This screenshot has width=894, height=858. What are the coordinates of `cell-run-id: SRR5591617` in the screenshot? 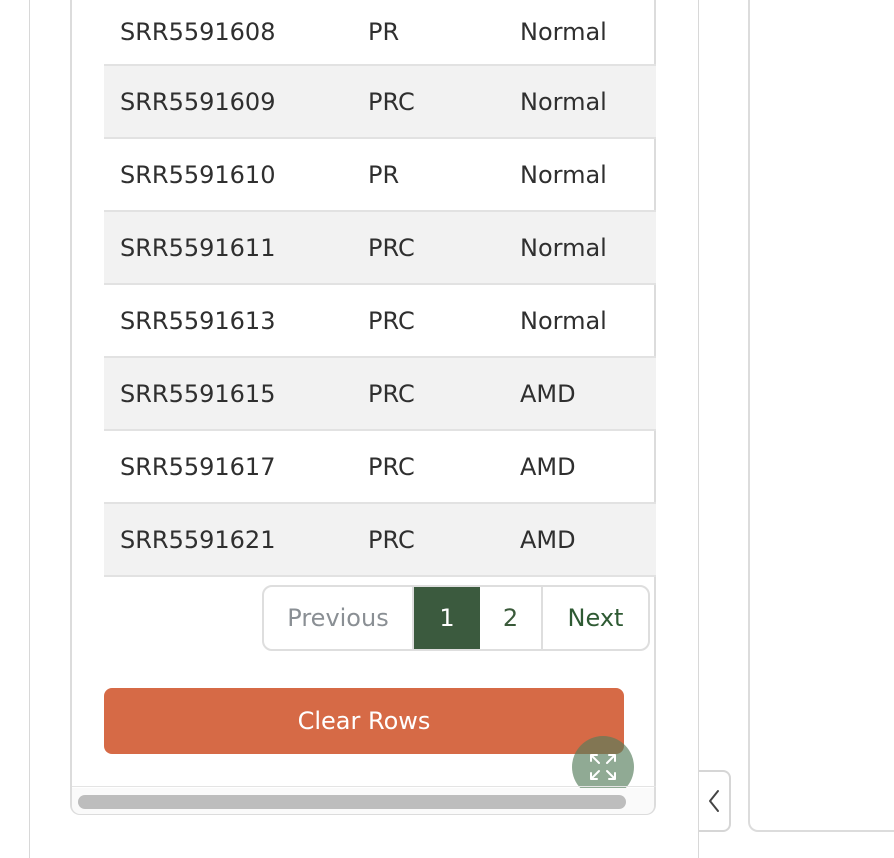 It's located at (198, 466).